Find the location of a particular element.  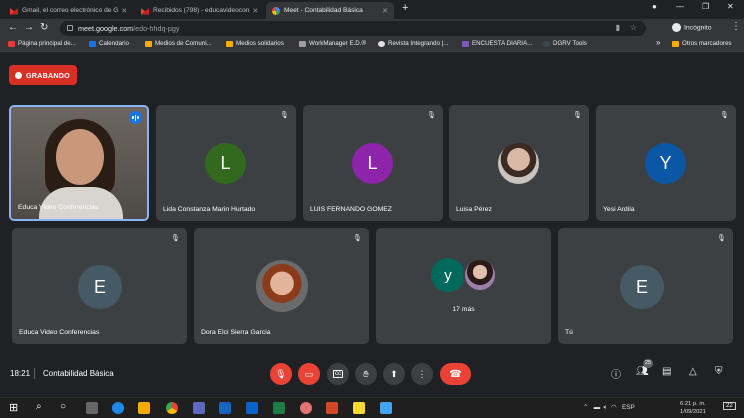

excel-icon is located at coordinates (279, 408).